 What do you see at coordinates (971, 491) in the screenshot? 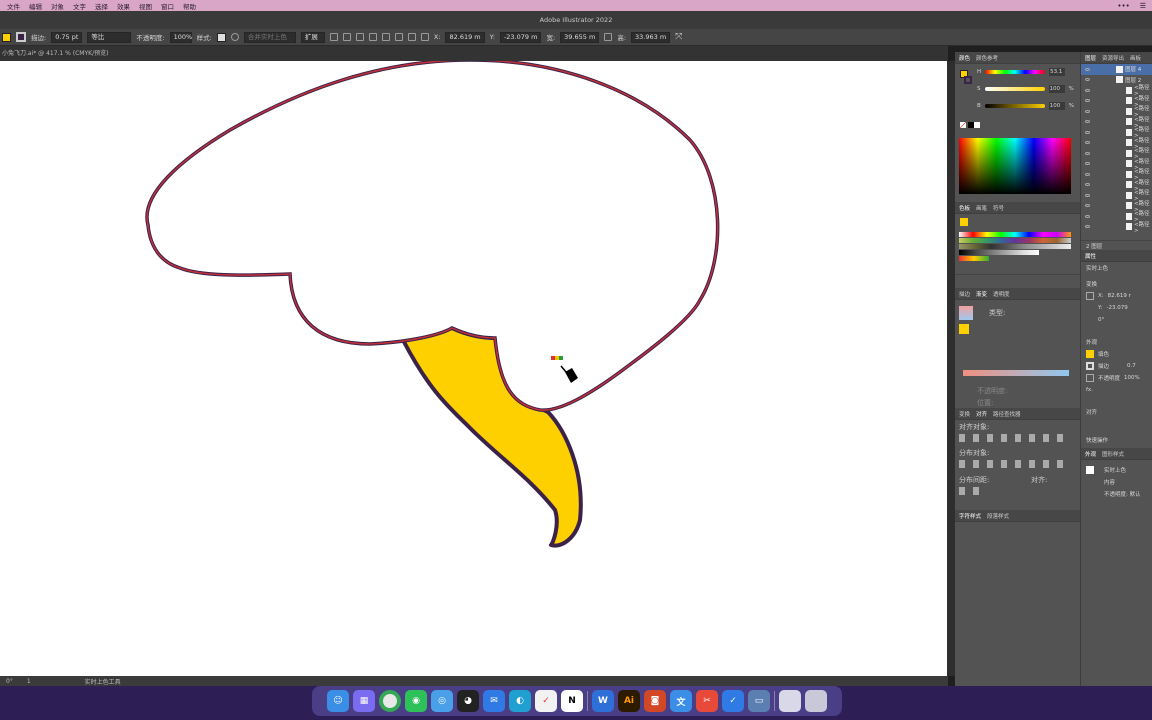
I see `spacing-buttons` at bounding box center [971, 491].